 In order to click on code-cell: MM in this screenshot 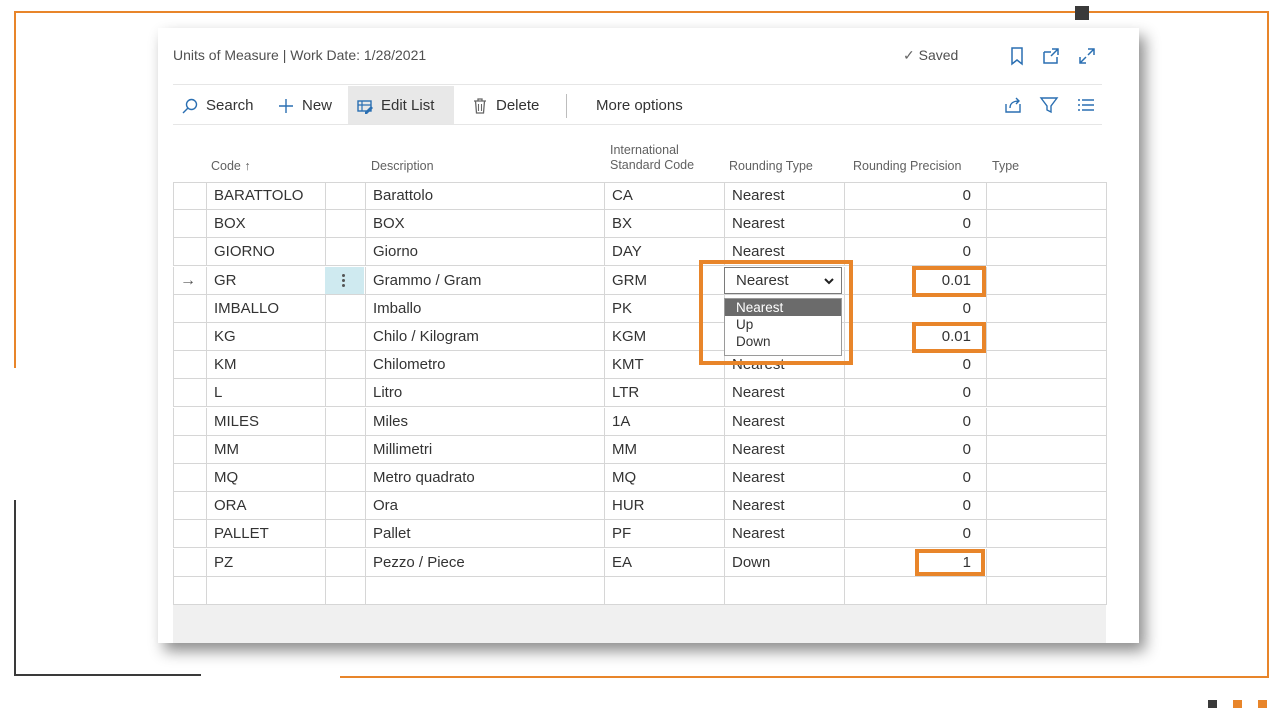, I will do `click(266, 449)`.